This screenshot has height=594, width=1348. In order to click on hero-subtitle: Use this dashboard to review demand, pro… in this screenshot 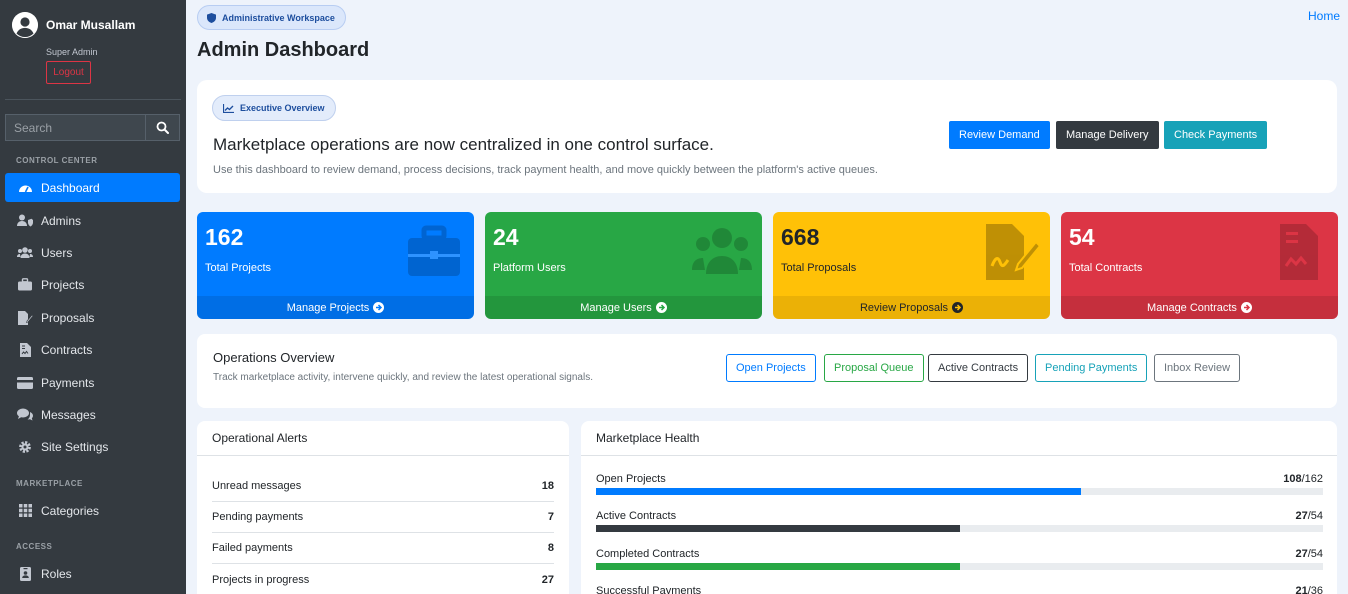, I will do `click(545, 170)`.